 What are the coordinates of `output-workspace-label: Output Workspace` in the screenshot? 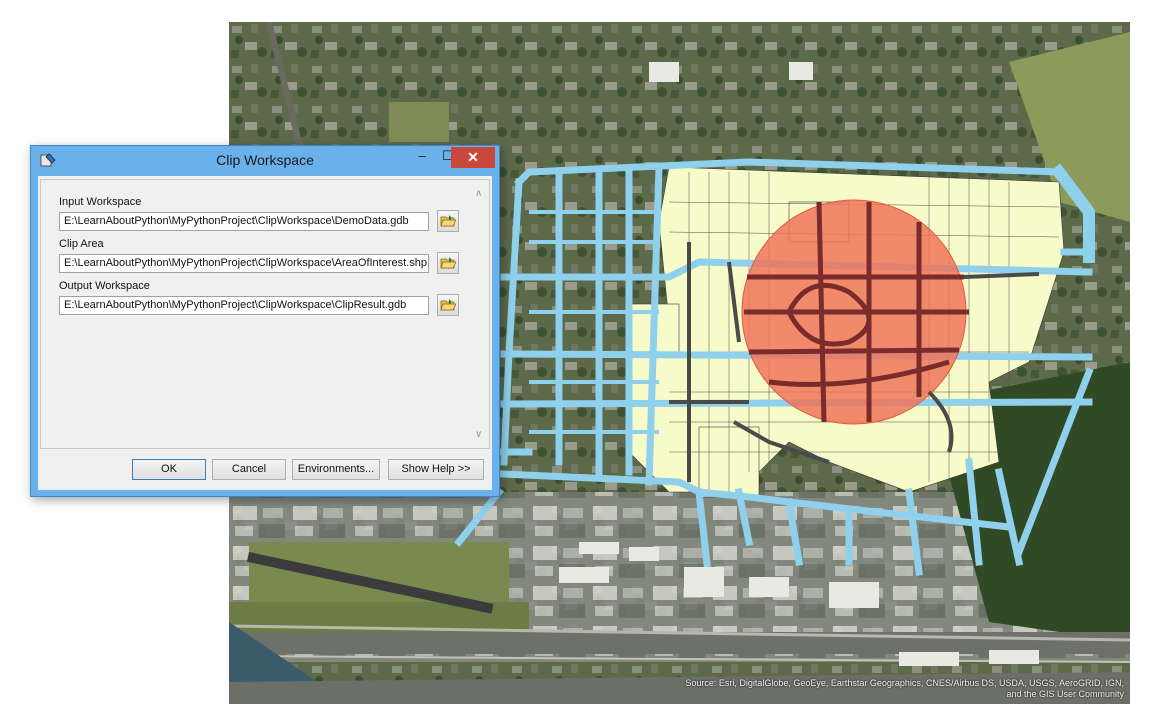 It's located at (104, 286).